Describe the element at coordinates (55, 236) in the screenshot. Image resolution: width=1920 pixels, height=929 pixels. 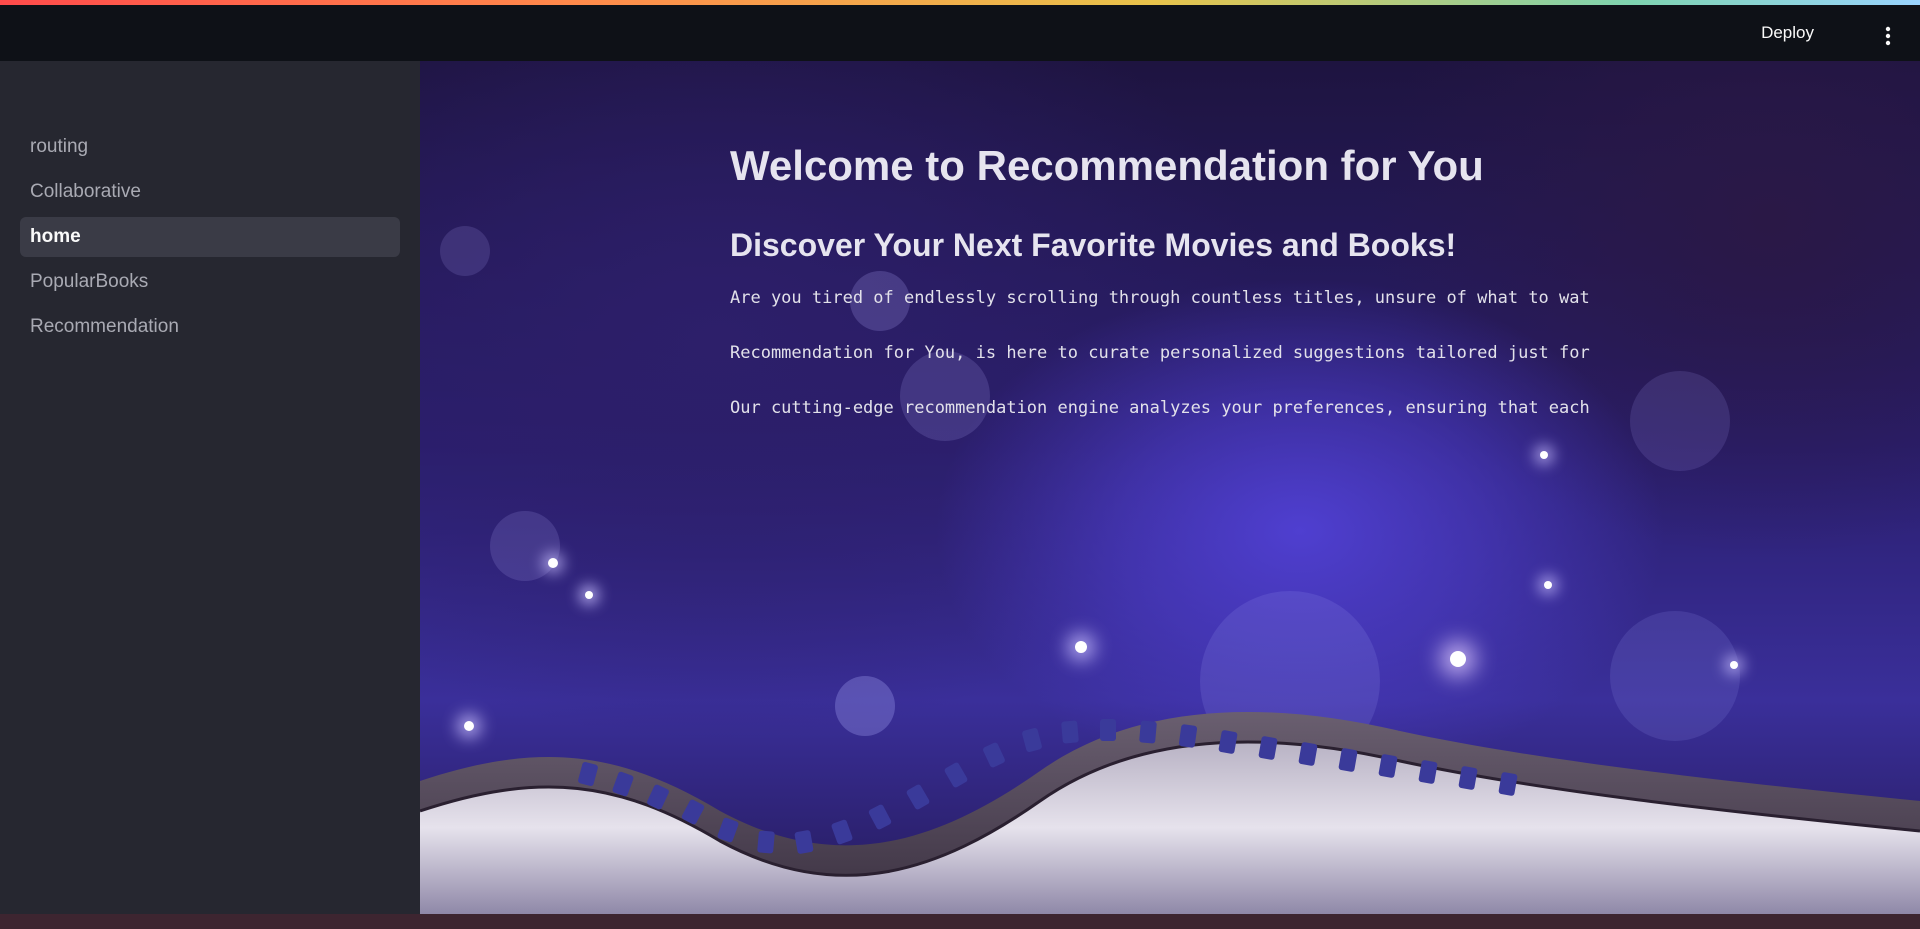
I see `sidebar-item-label: home` at that location.